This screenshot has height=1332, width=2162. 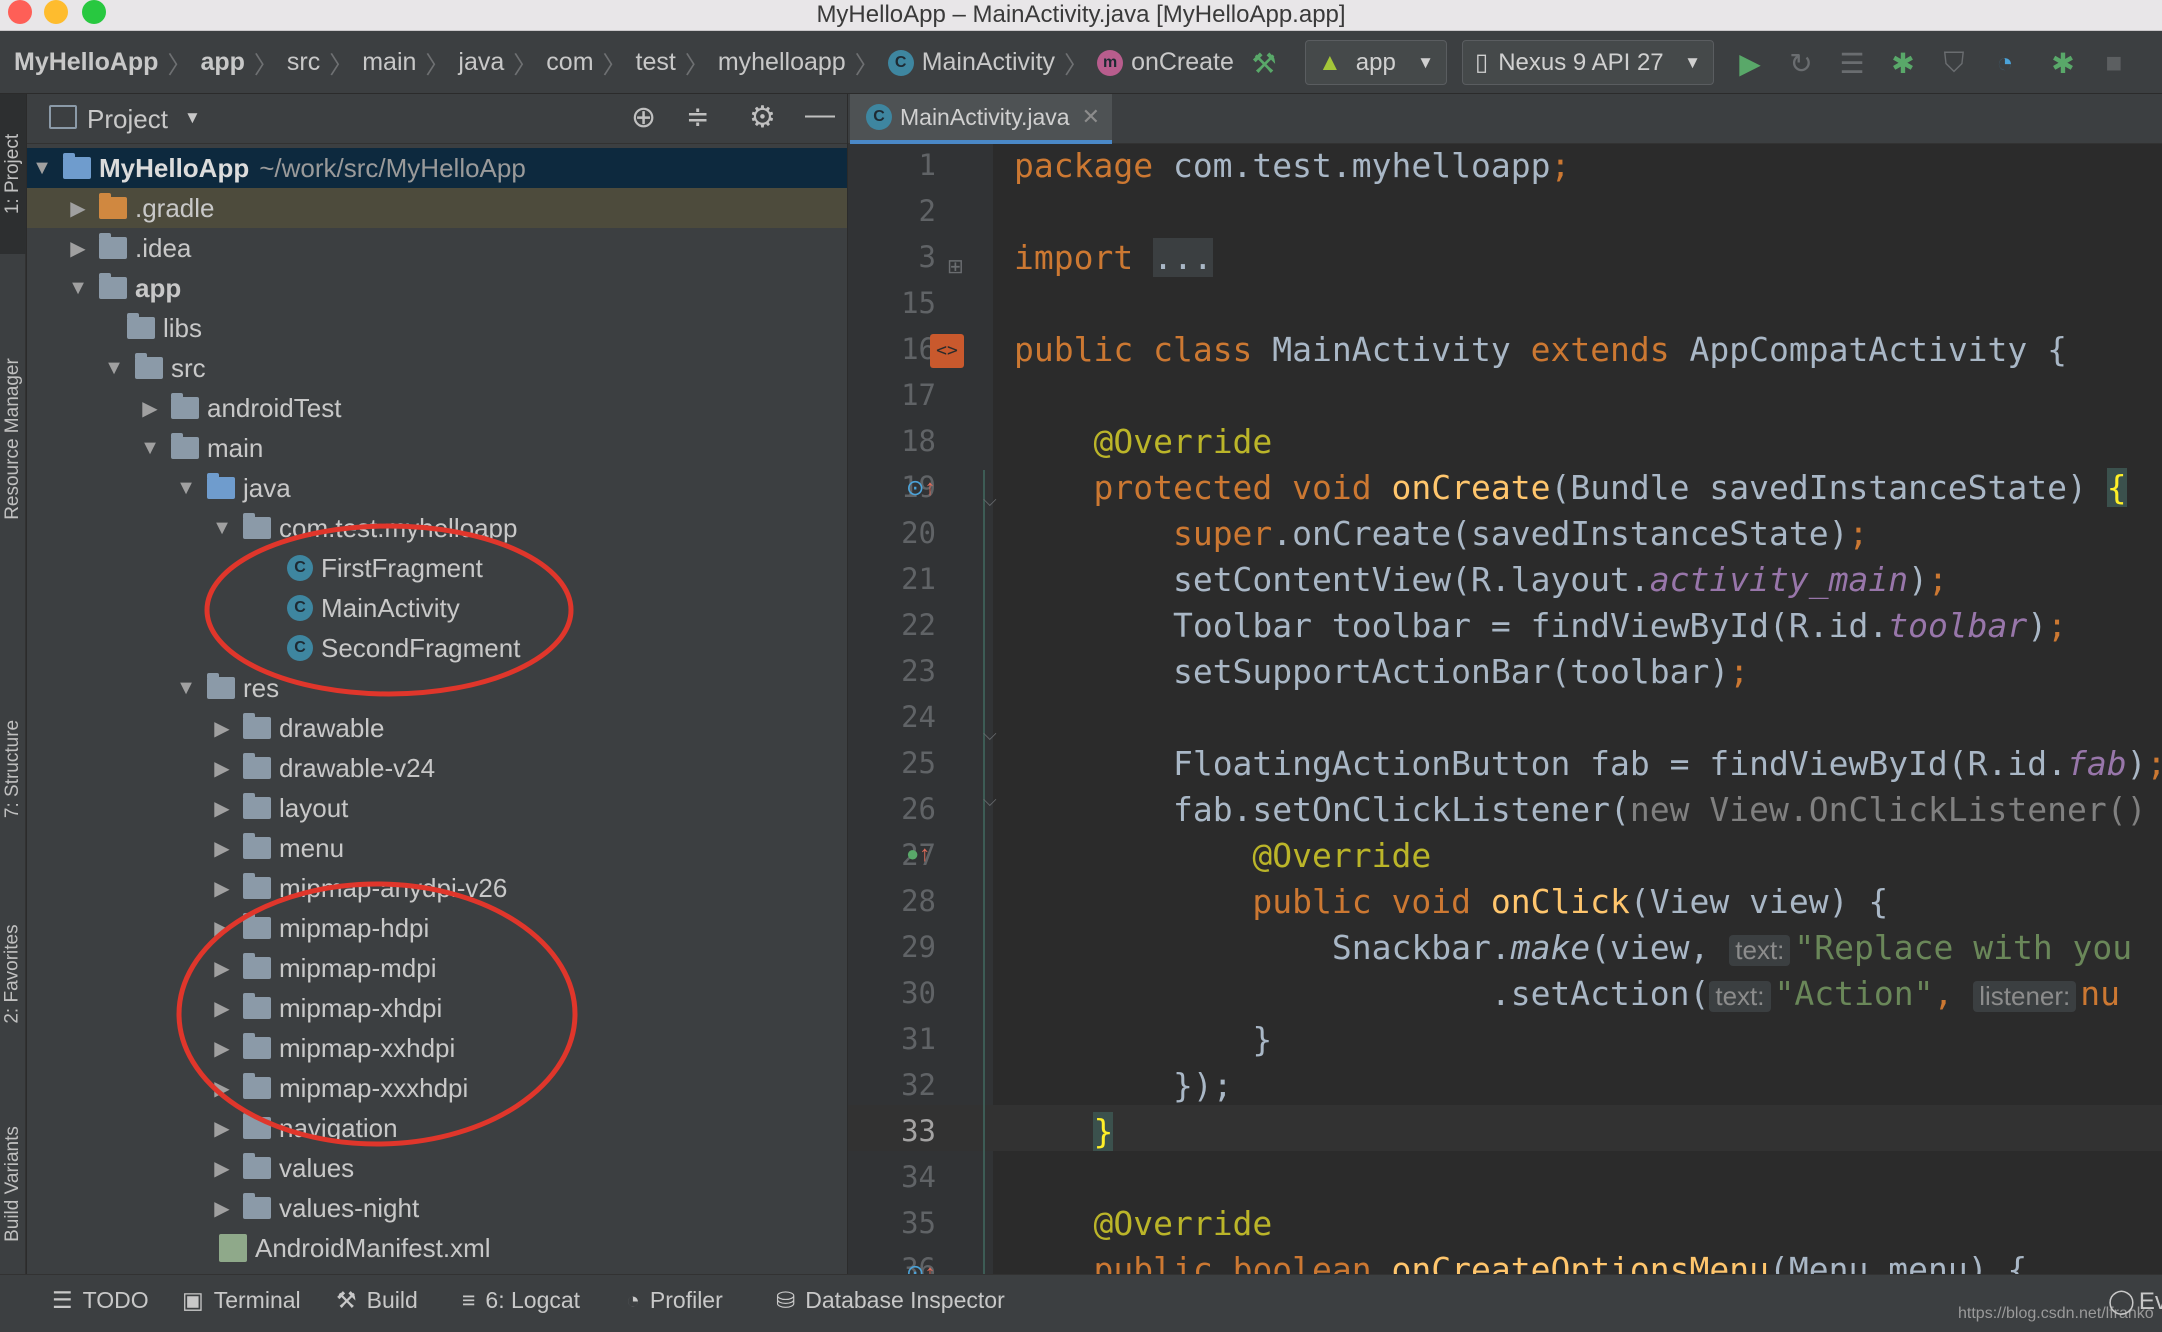 I want to click on param-hint: text:, so click(x=1740, y=996).